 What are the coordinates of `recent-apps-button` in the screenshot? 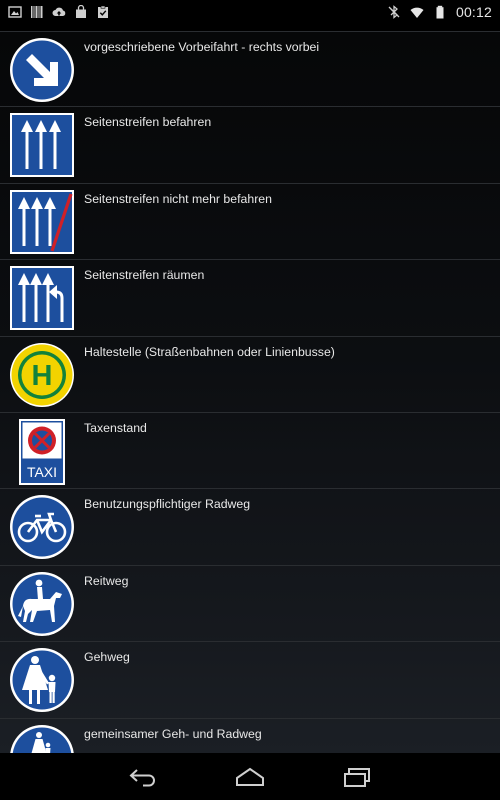 It's located at (356, 777).